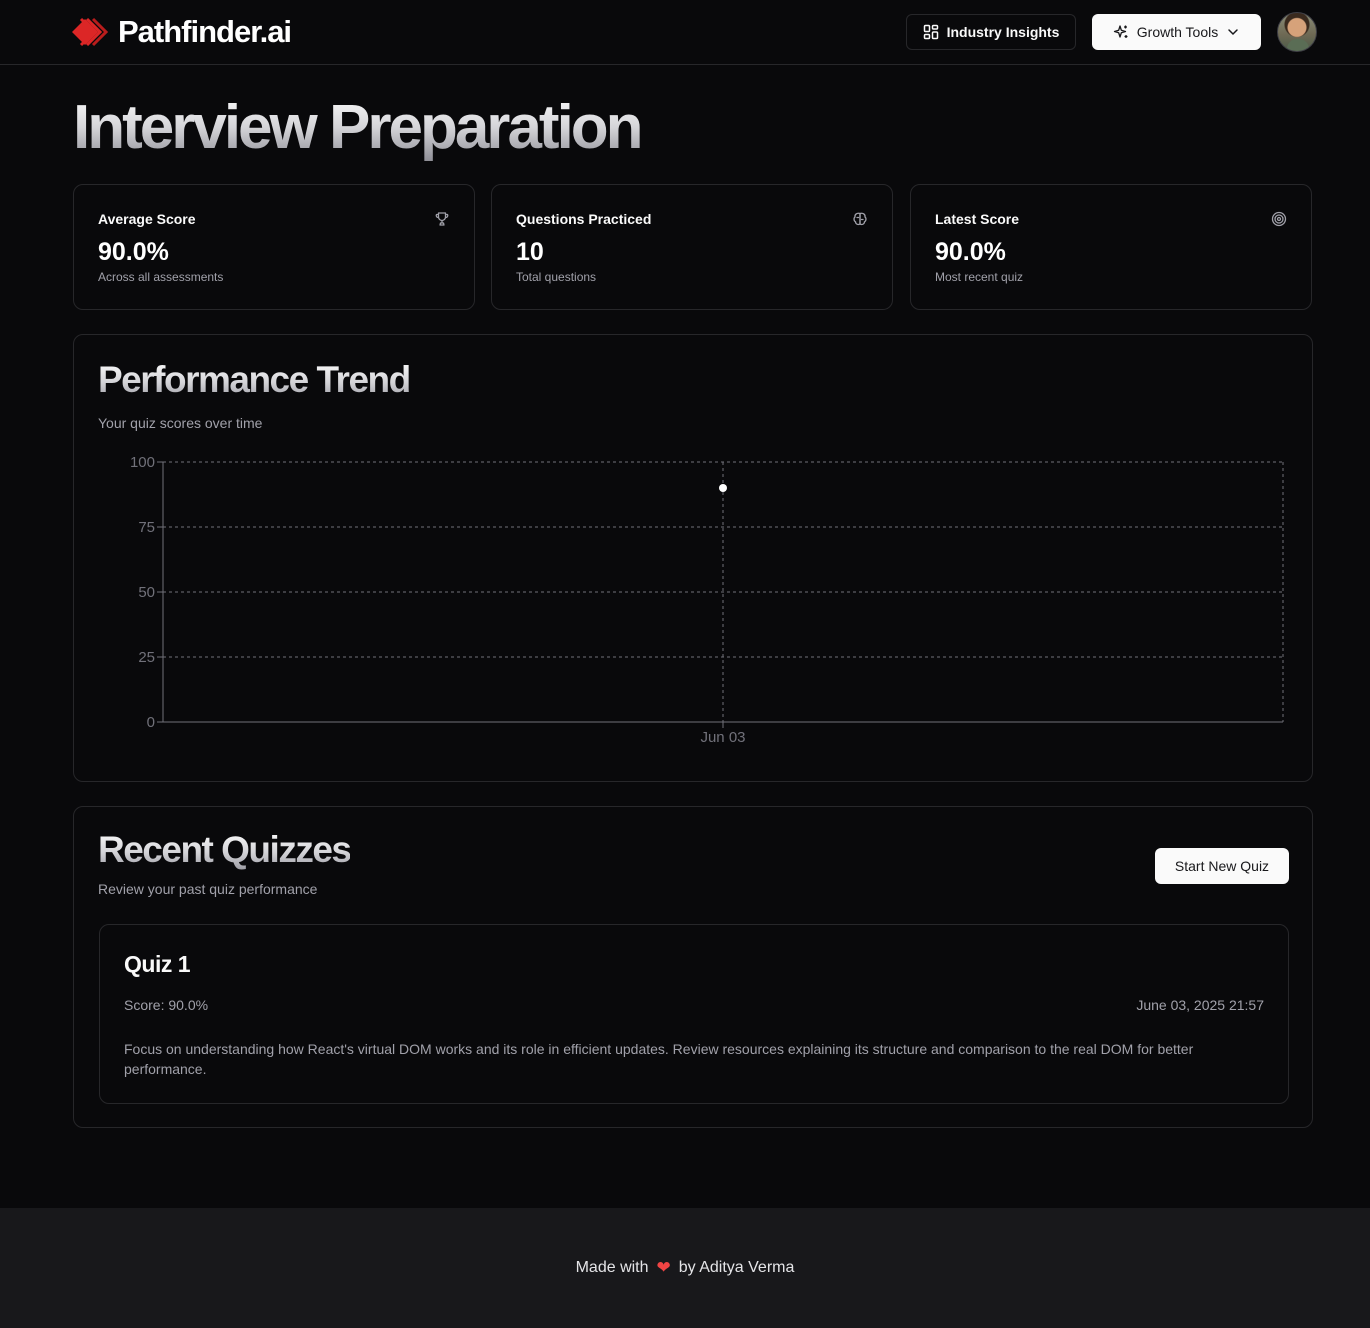  I want to click on industry-insights-button: Industry Insights, so click(991, 32).